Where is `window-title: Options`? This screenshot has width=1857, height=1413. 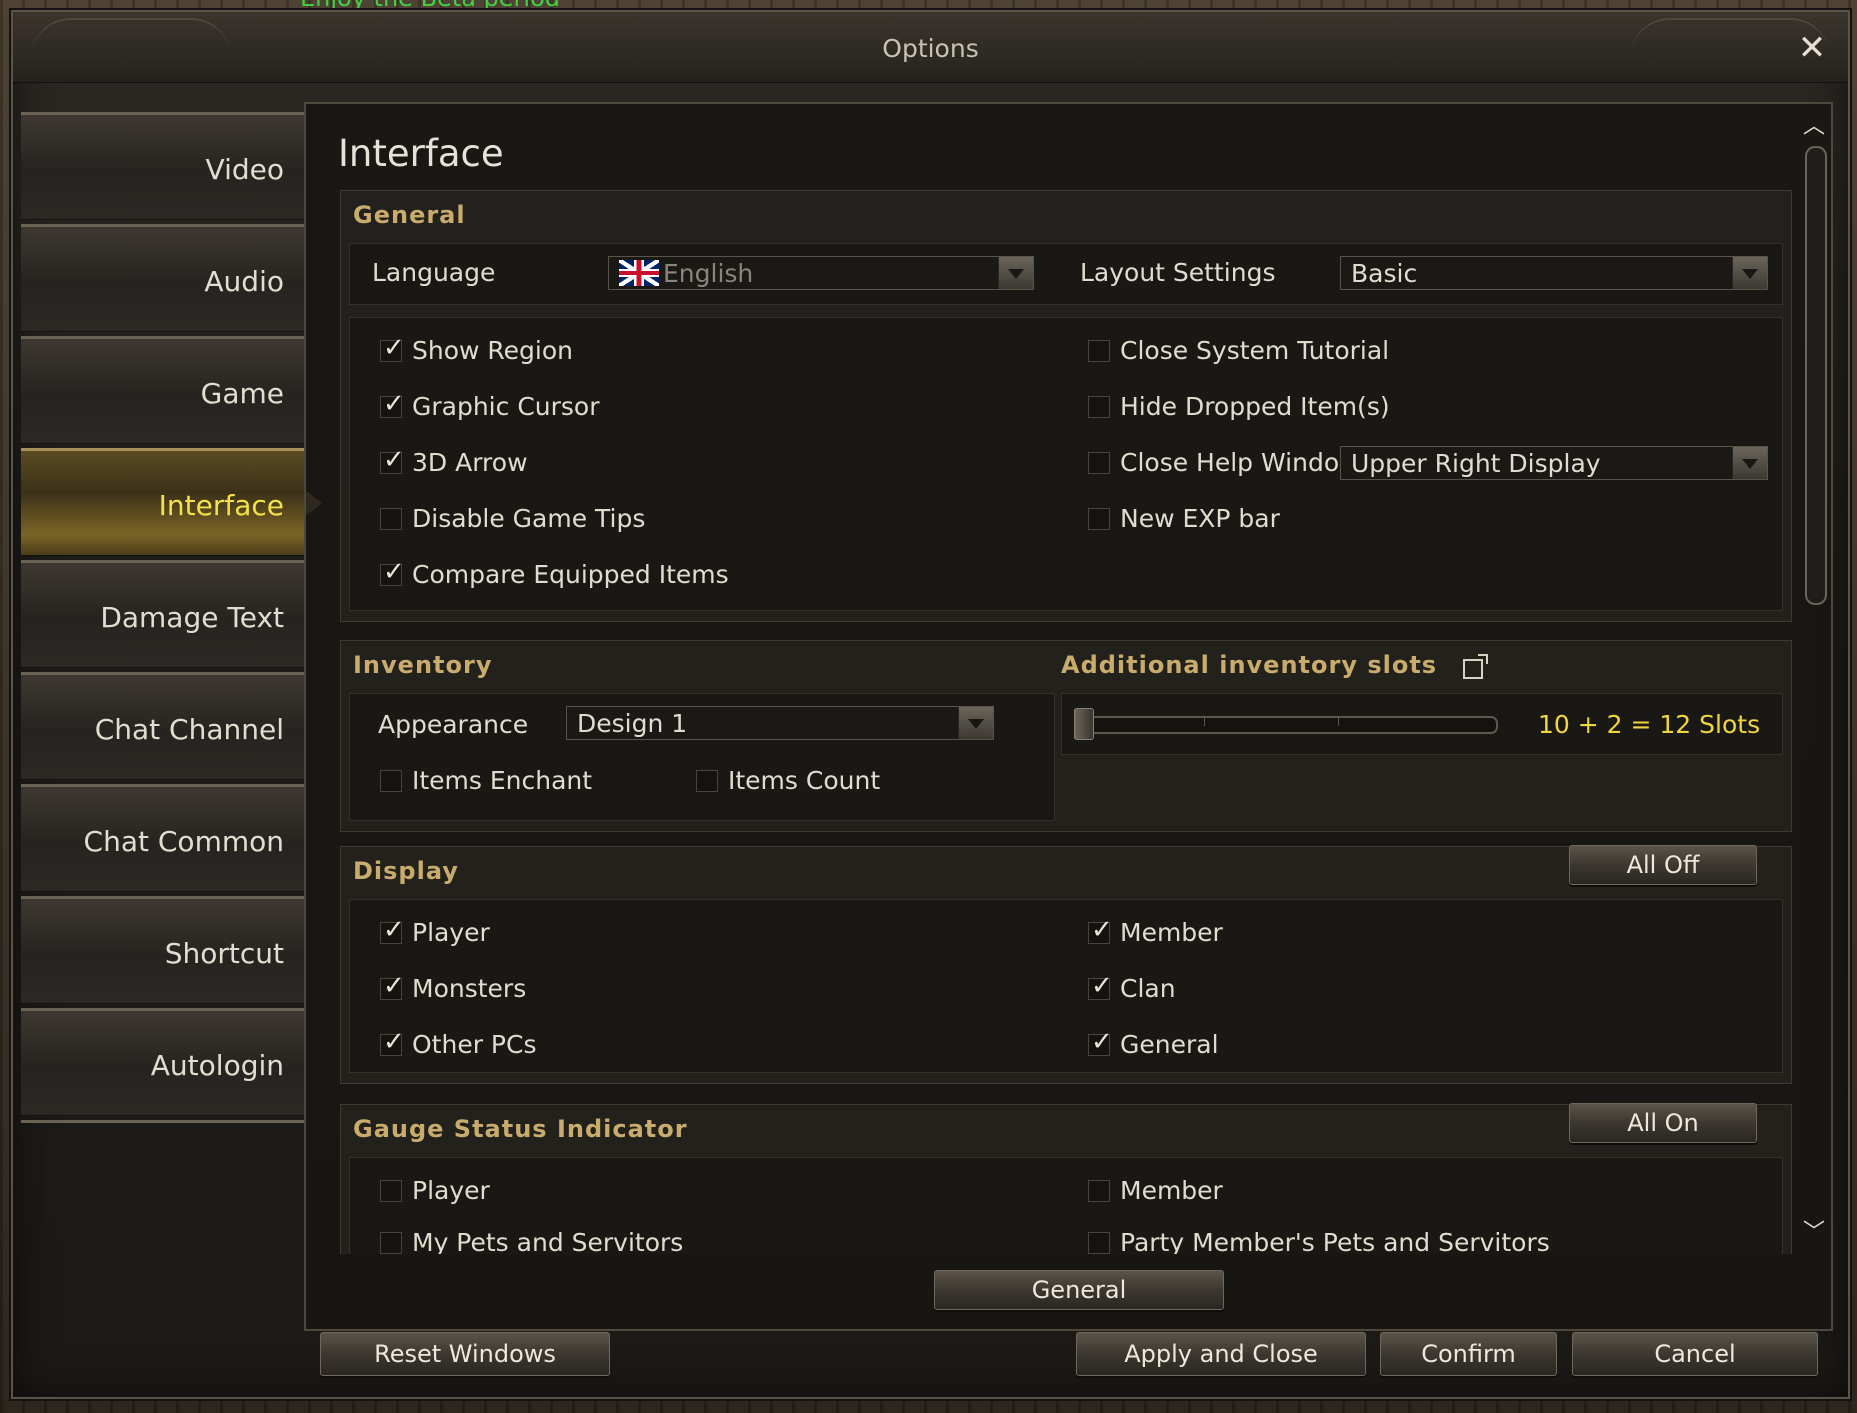 window-title: Options is located at coordinates (930, 48).